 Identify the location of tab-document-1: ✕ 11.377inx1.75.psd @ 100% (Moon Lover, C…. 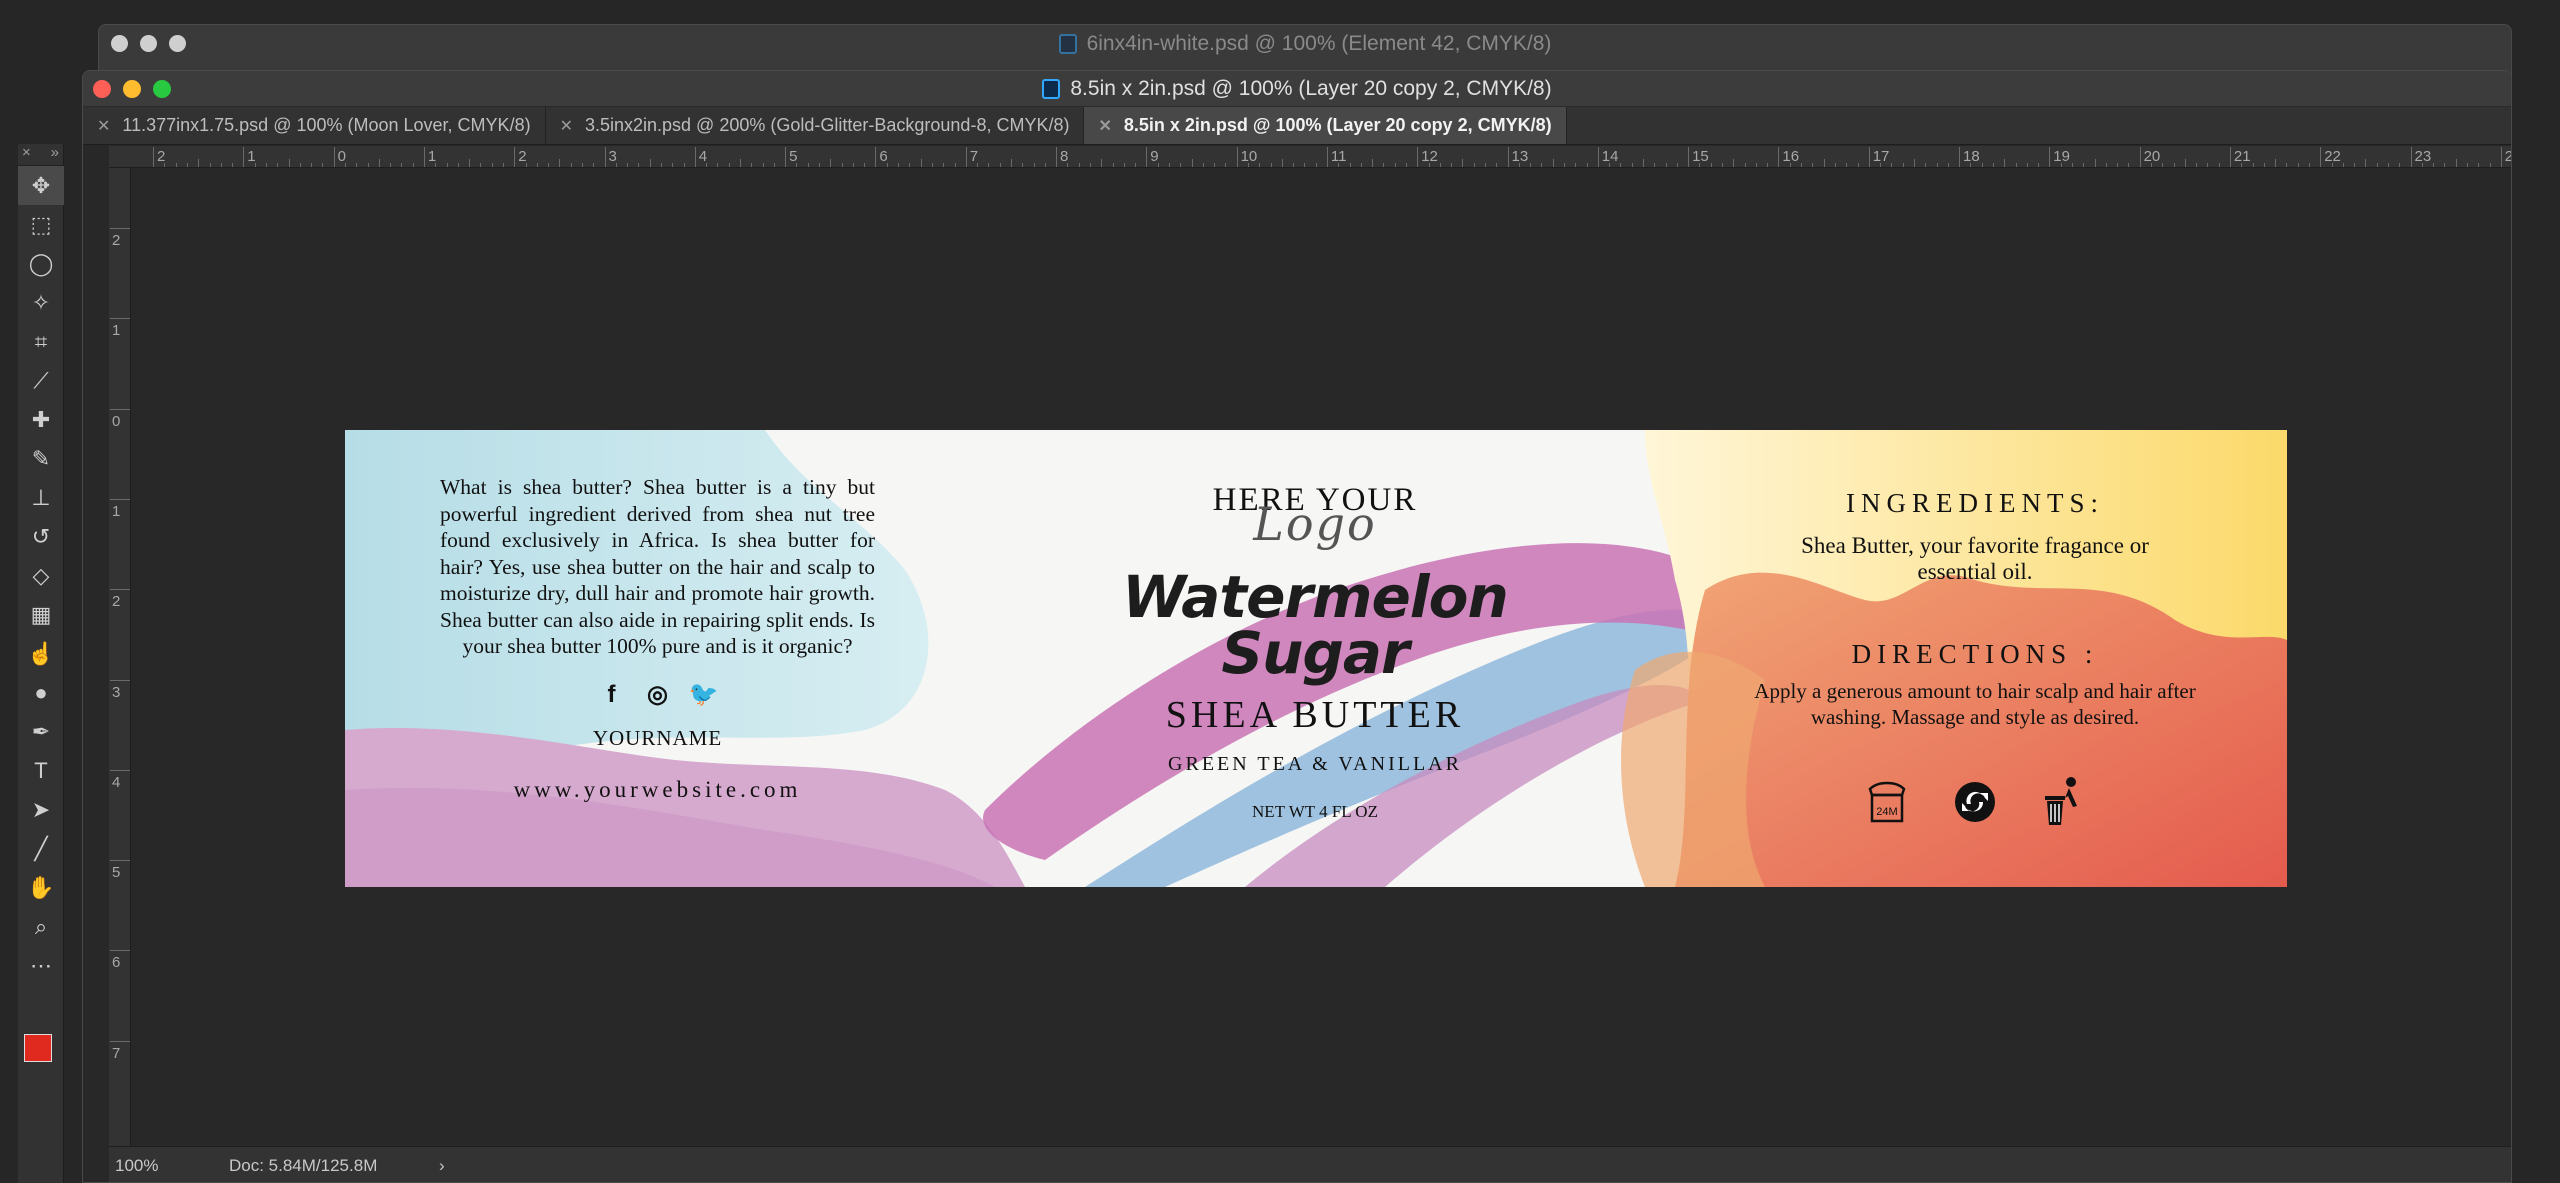
(314, 125).